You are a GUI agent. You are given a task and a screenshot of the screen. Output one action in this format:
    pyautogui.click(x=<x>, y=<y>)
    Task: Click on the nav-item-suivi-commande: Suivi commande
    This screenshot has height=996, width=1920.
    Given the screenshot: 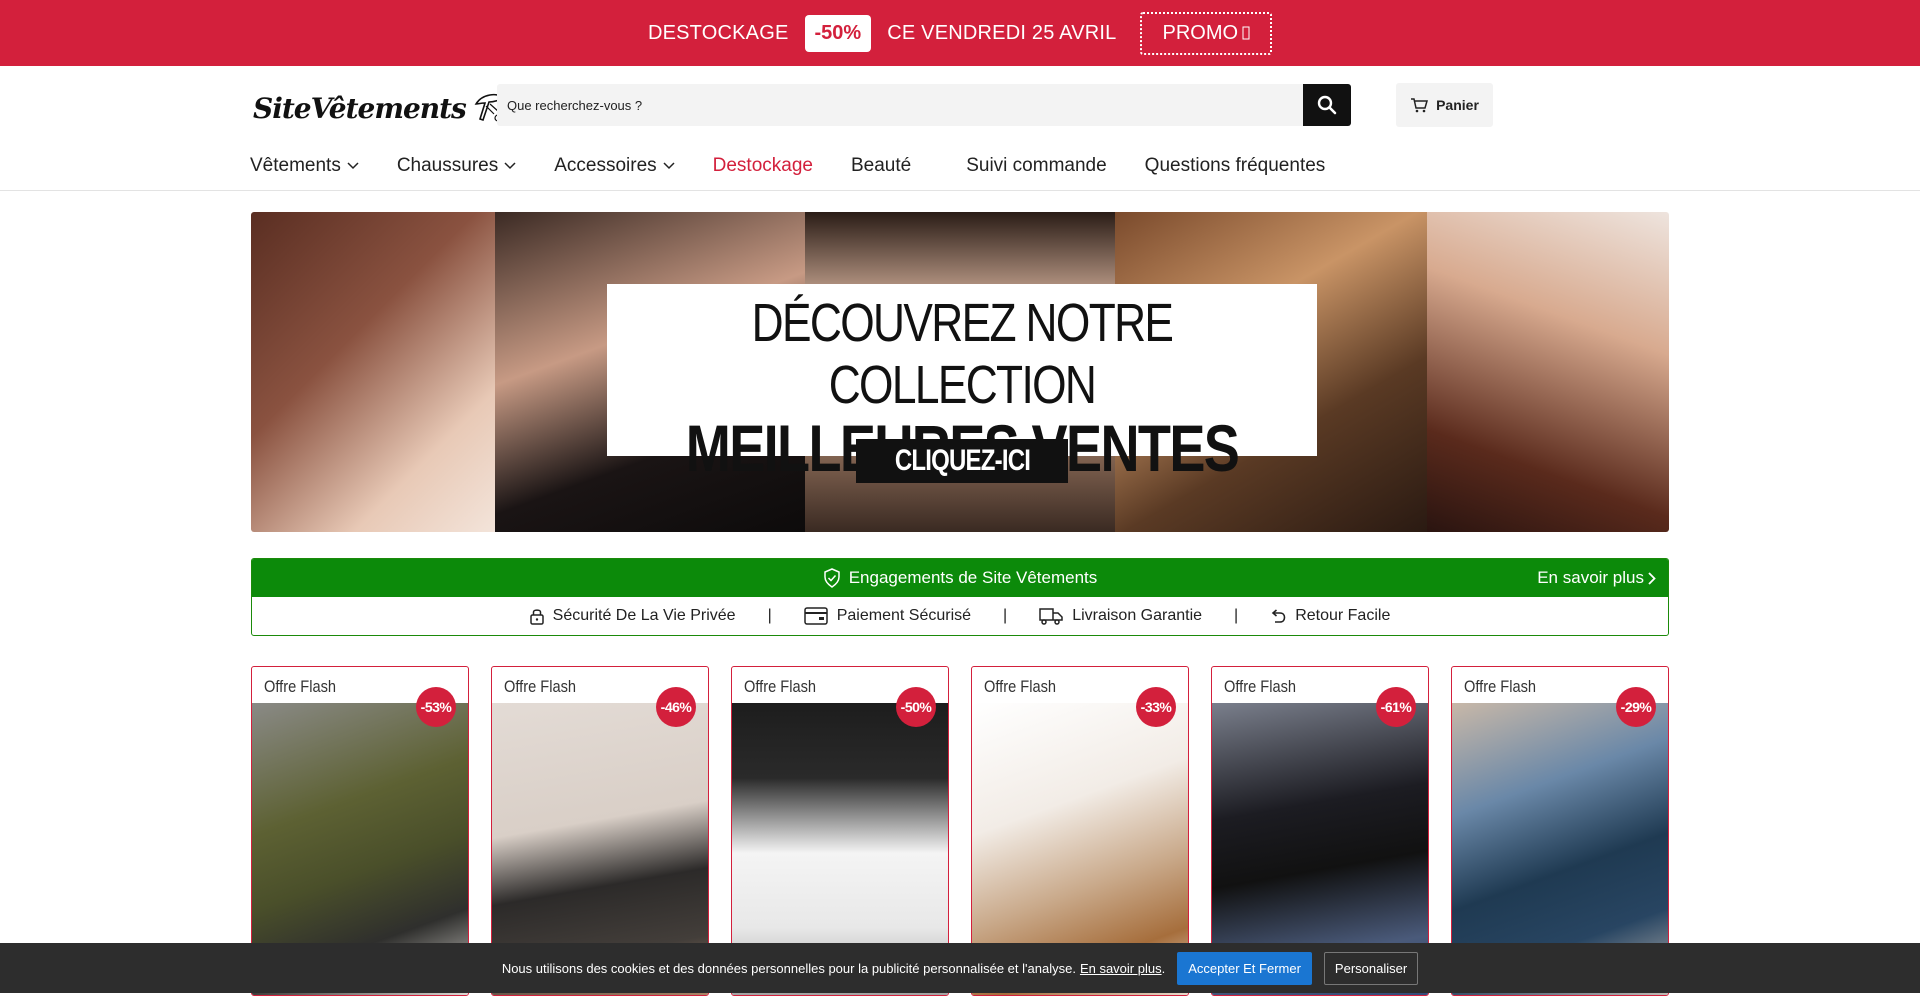 What is the action you would take?
    pyautogui.click(x=1036, y=166)
    